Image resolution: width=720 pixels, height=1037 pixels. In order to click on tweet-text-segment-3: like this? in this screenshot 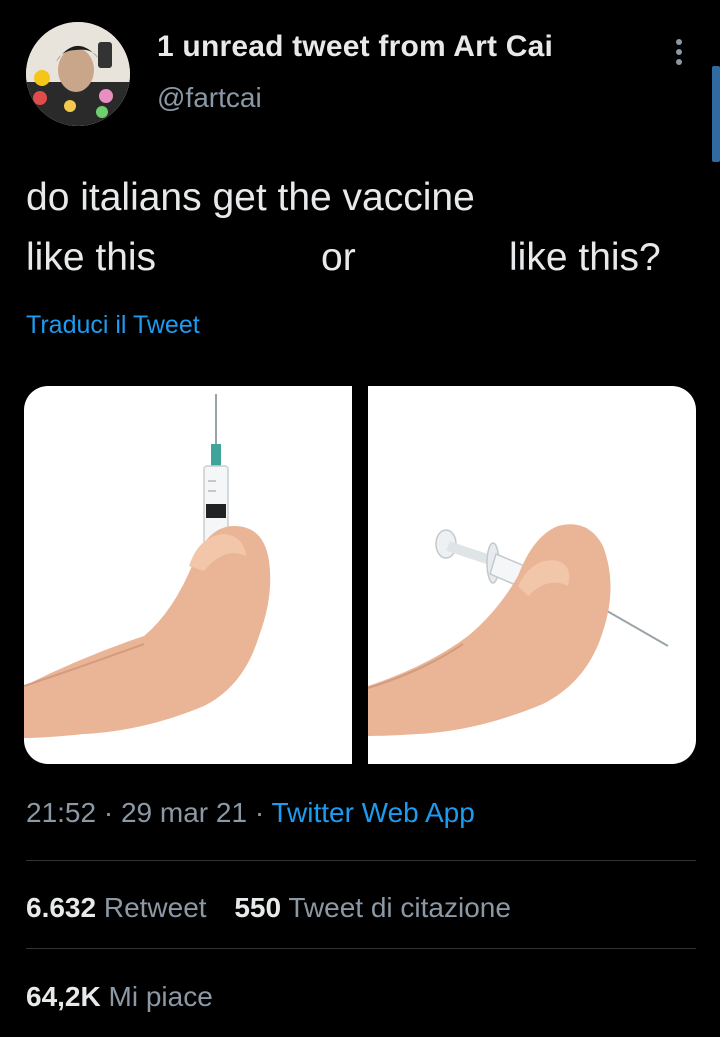, I will do `click(585, 257)`.